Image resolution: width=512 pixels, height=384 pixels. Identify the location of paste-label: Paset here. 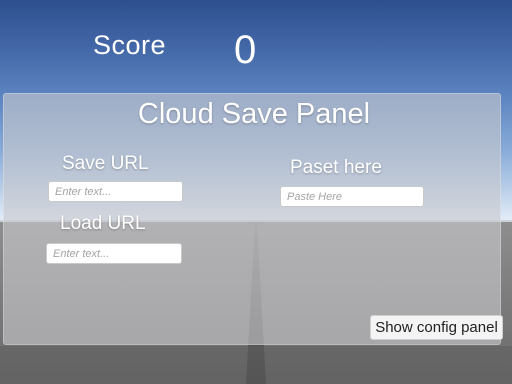
(336, 167).